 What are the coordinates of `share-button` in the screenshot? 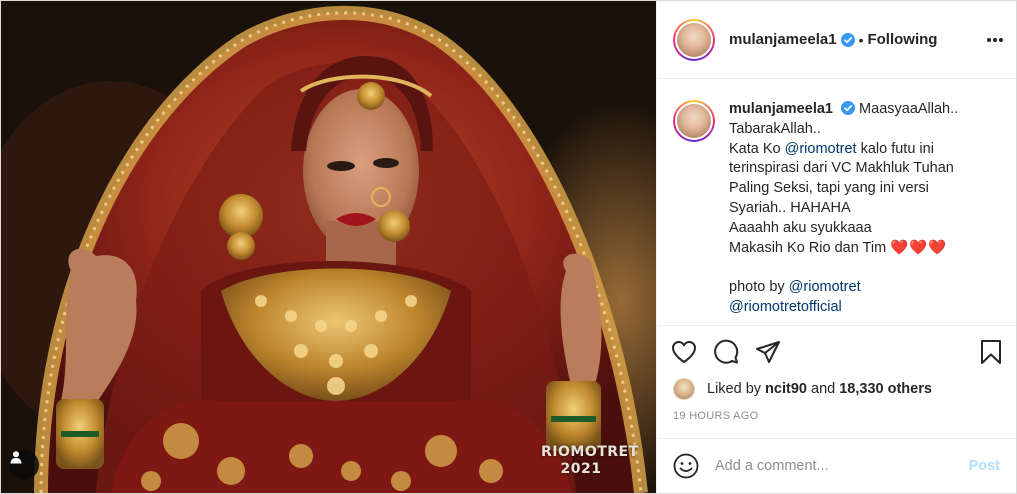 It's located at (768, 352).